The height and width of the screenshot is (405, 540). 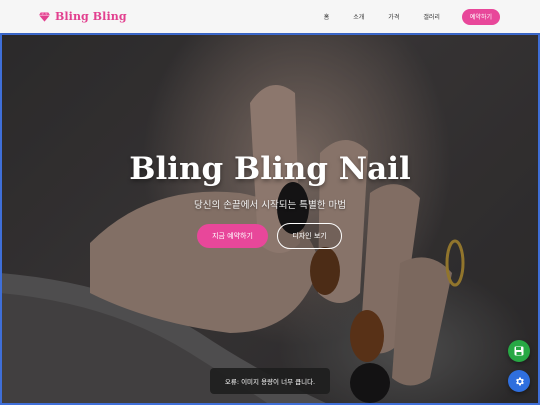 I want to click on hero-title: Bling Bling Nail, so click(x=270, y=169).